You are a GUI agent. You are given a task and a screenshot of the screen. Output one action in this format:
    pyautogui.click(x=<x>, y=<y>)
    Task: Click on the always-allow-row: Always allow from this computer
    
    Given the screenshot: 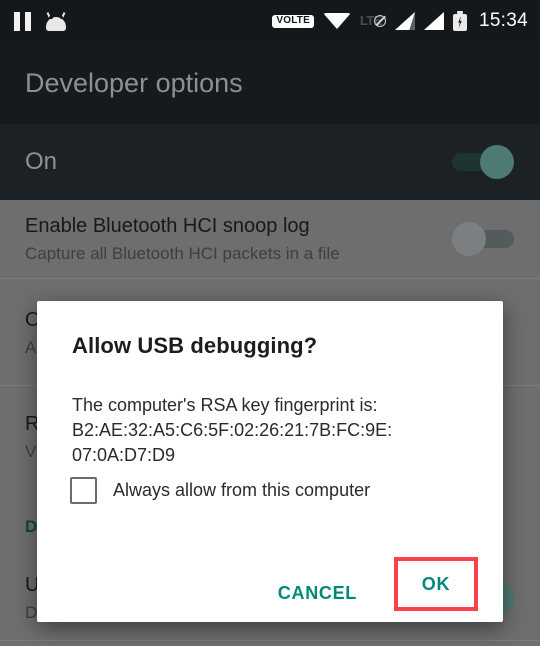 What is the action you would take?
    pyautogui.click(x=220, y=490)
    